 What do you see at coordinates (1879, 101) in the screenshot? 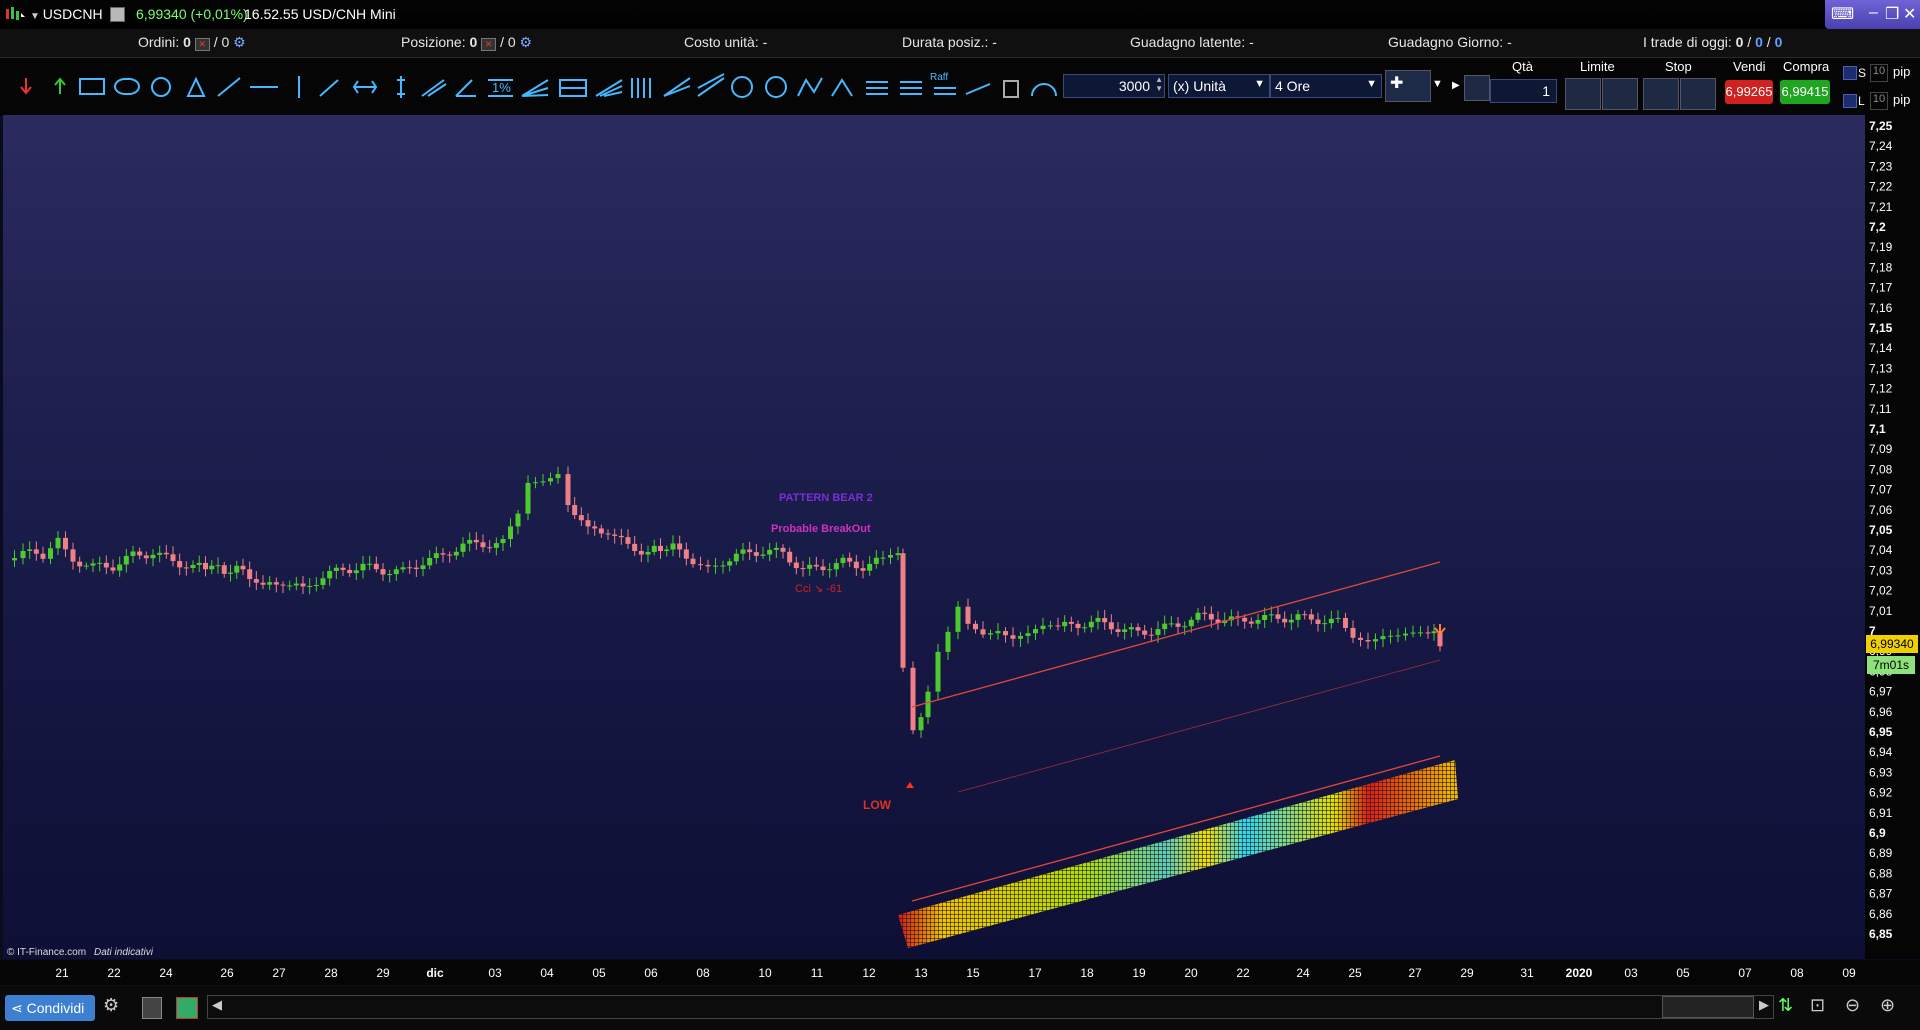
I see `l-pip-input: 10` at bounding box center [1879, 101].